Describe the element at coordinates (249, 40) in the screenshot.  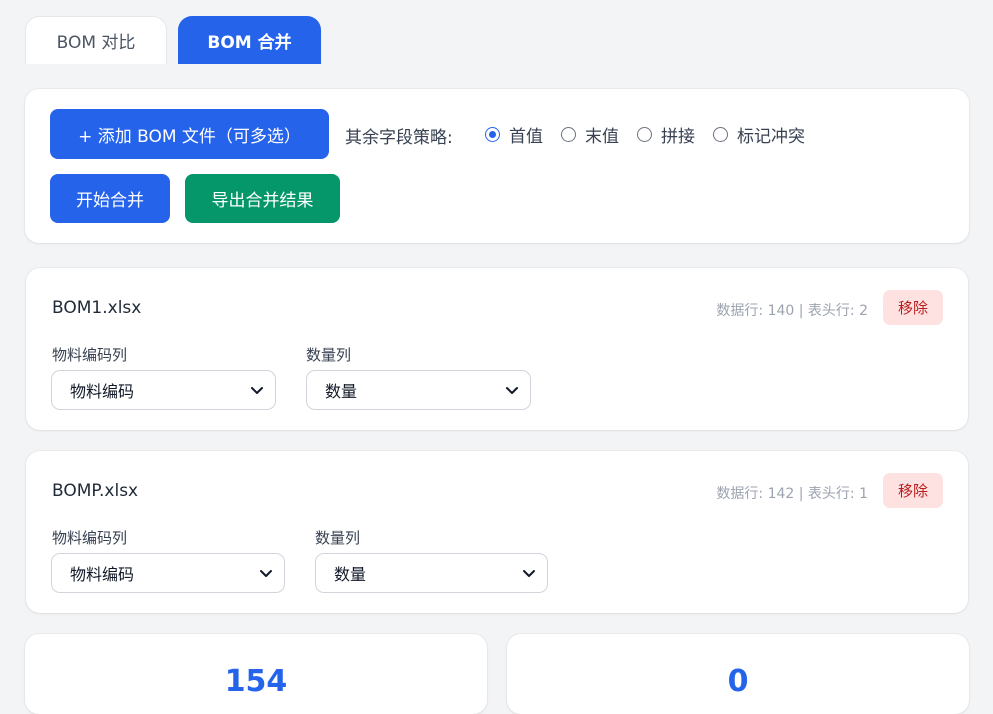
I see `tab-bom-merge: BOM 合并` at that location.